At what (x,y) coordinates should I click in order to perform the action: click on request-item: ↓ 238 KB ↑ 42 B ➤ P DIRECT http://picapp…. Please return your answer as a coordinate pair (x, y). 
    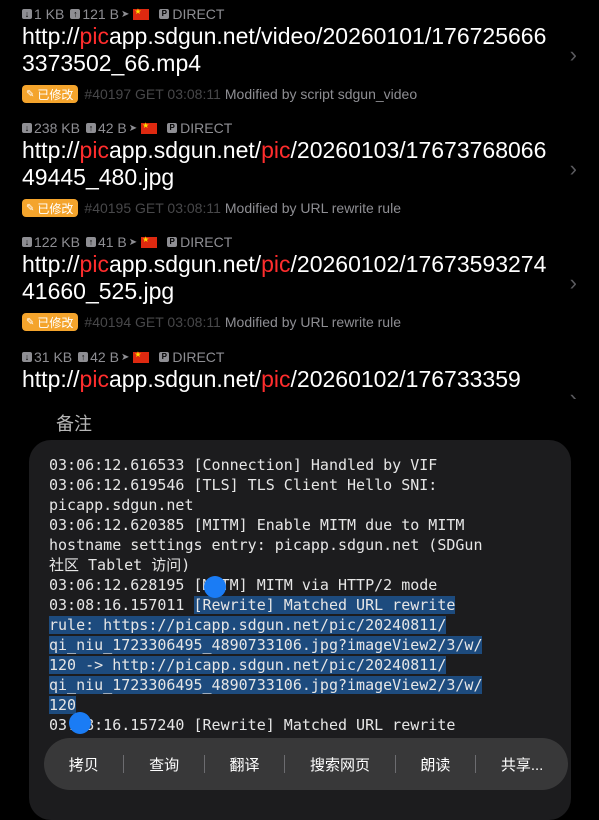
    Looking at the image, I should click on (299, 170).